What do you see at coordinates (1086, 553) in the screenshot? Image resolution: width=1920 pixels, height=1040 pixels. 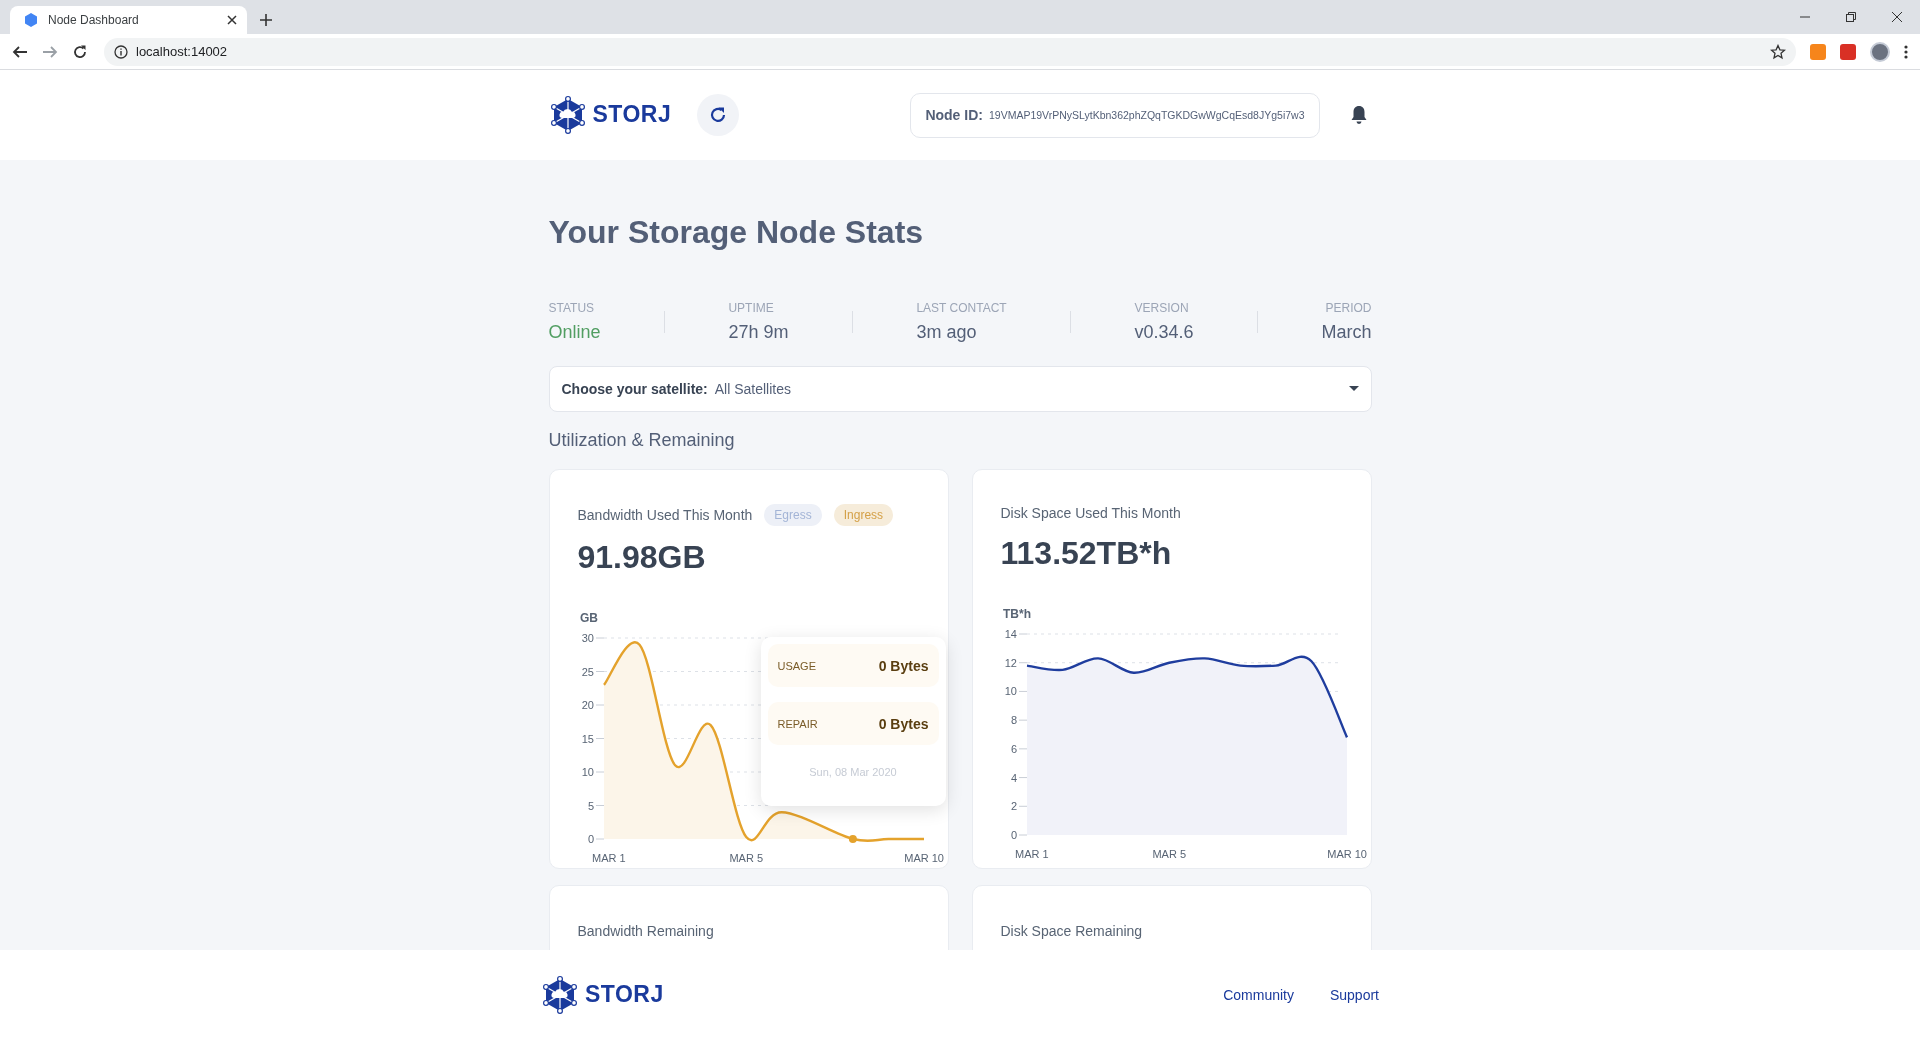 I see `card-total: 113.52TB*h` at bounding box center [1086, 553].